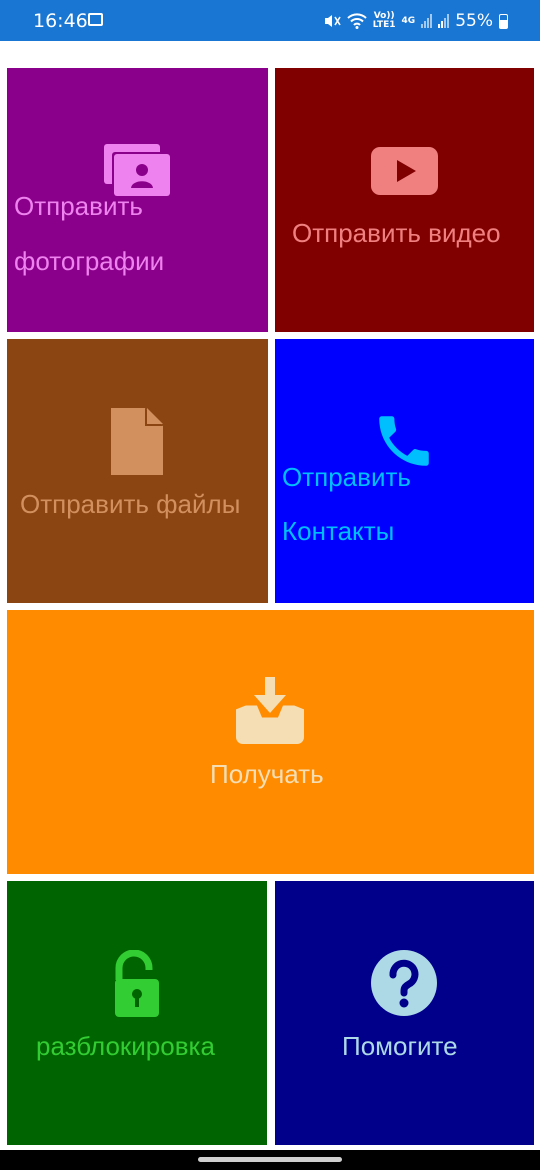  I want to click on send-photos-tile: Отправить фотографии, so click(137, 200).